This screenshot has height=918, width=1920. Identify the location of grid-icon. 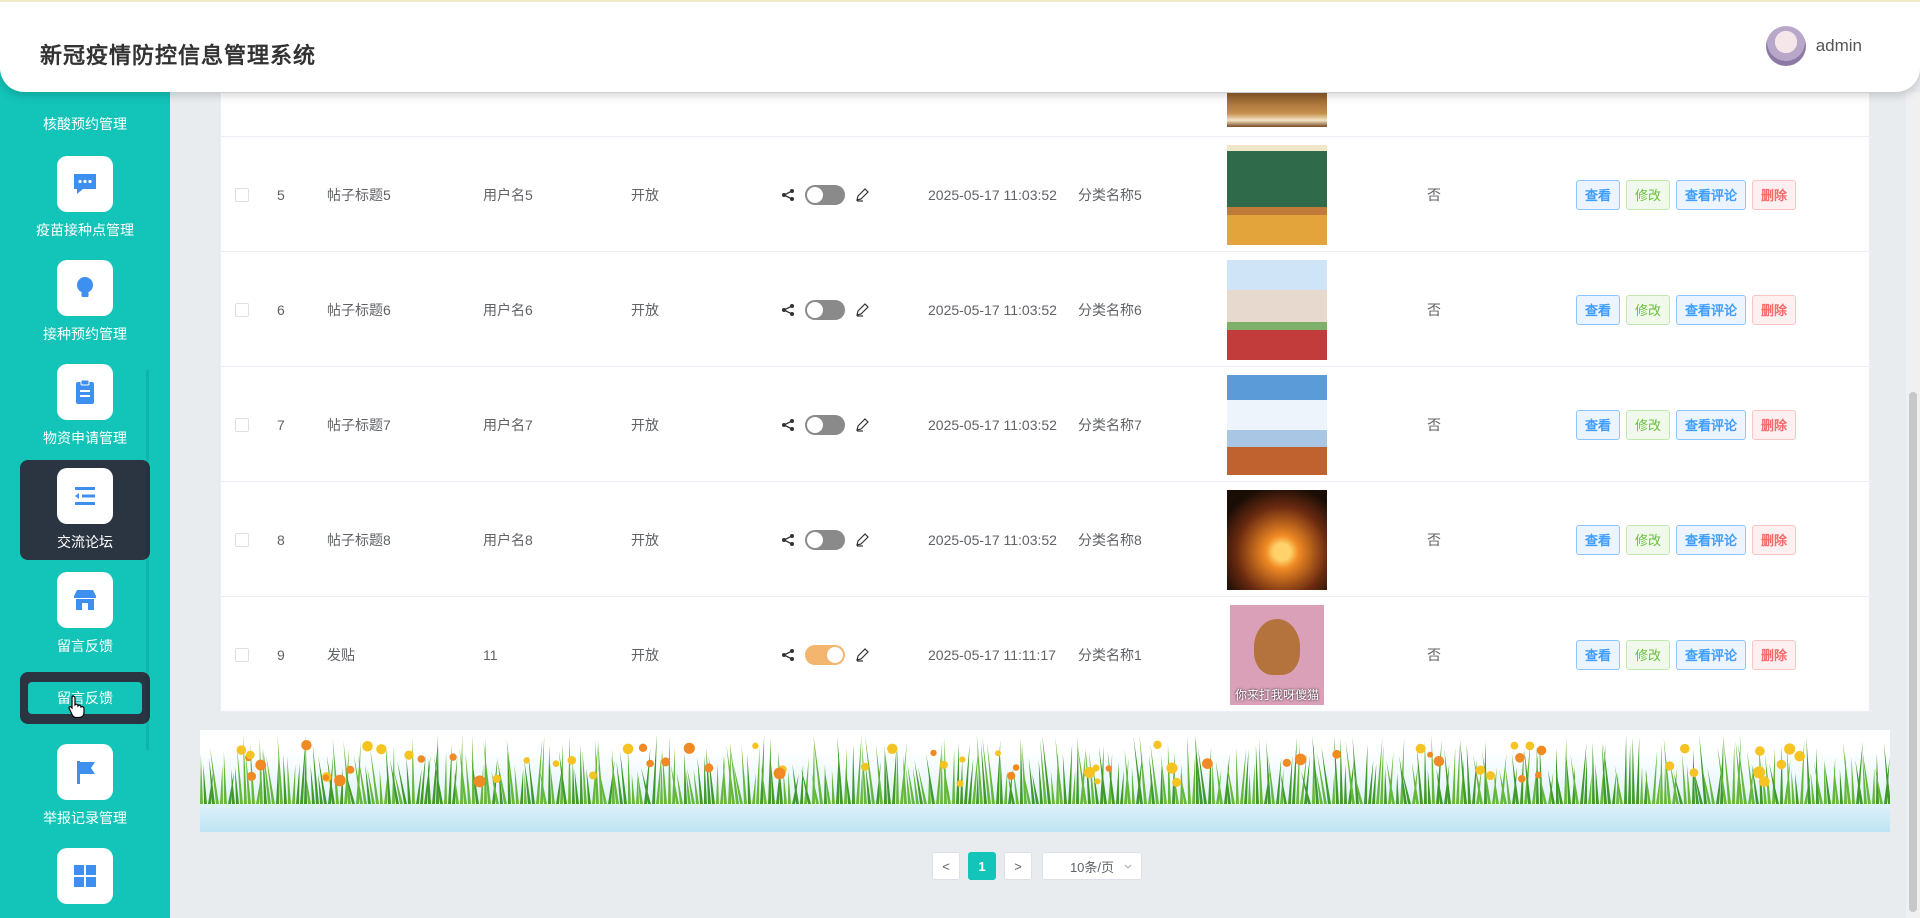
(85, 876).